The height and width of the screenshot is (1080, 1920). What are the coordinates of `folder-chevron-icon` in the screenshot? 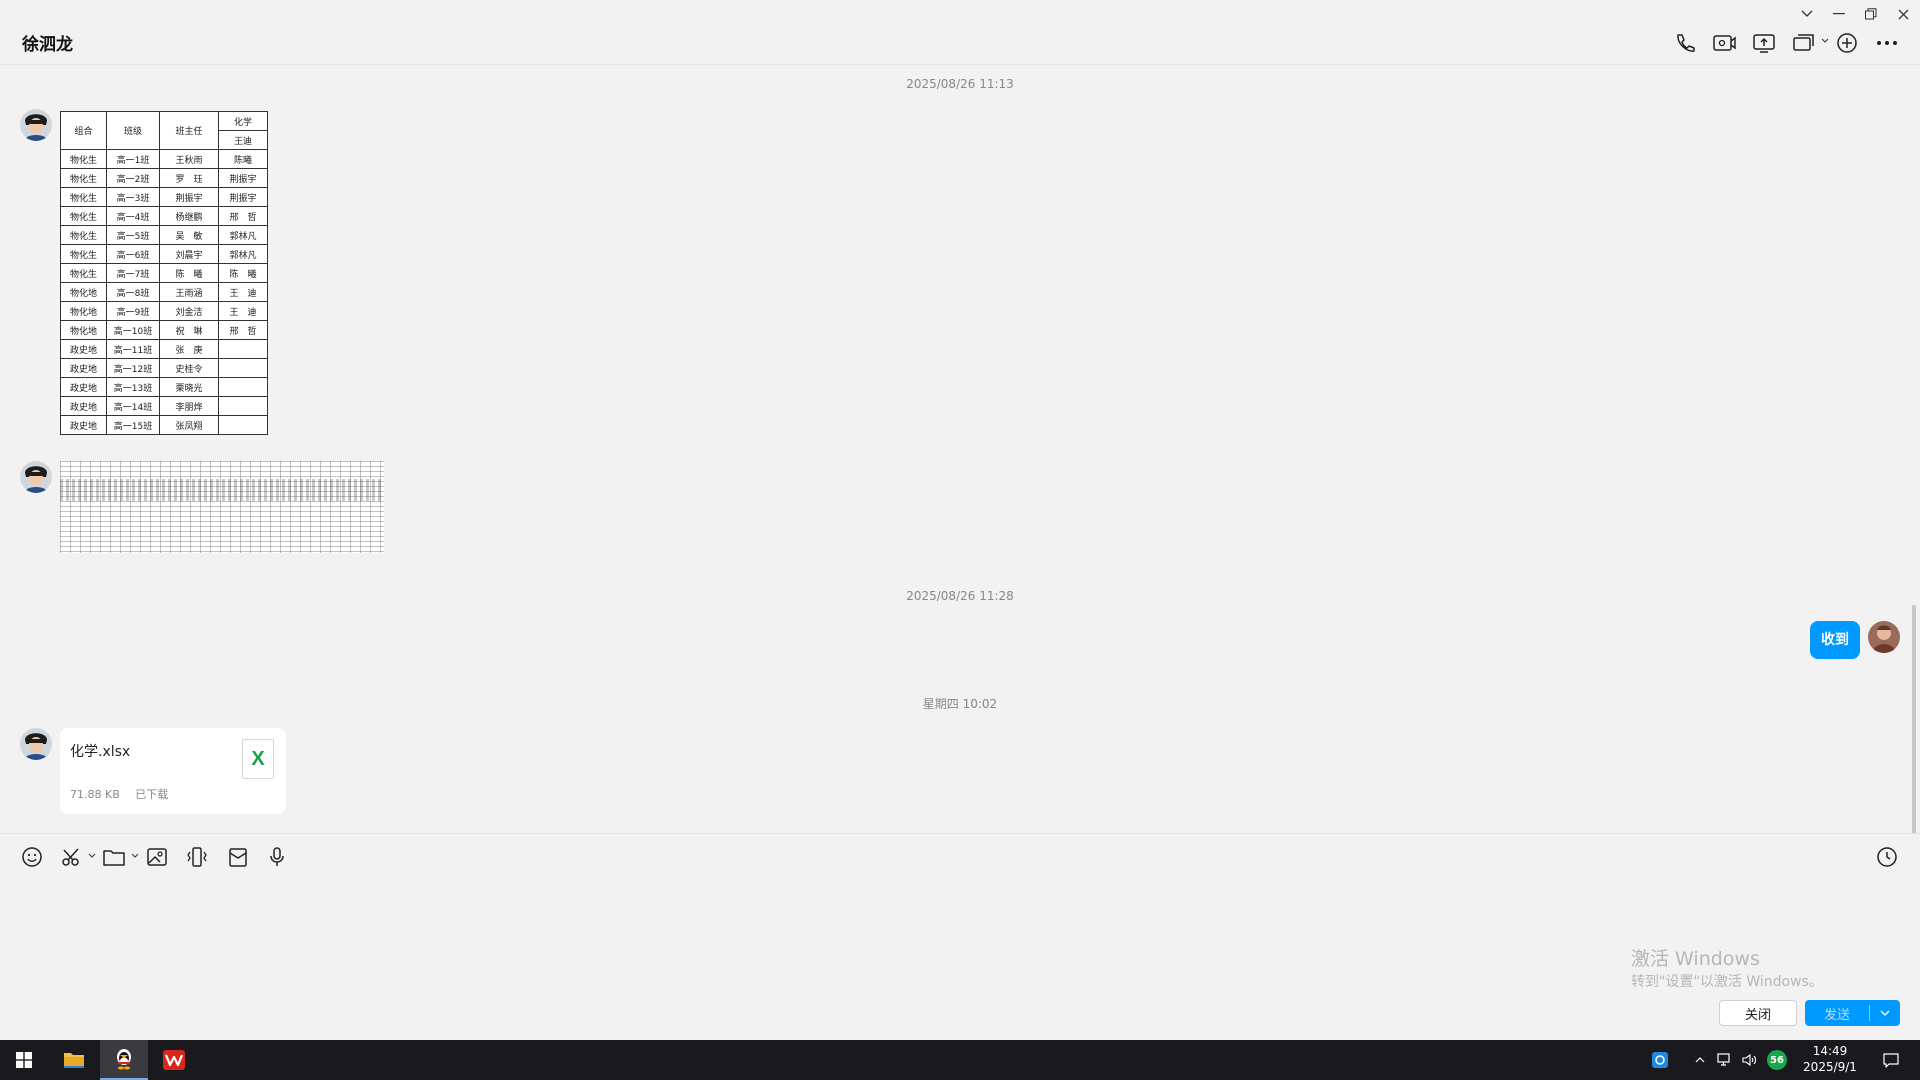 It's located at (135, 856).